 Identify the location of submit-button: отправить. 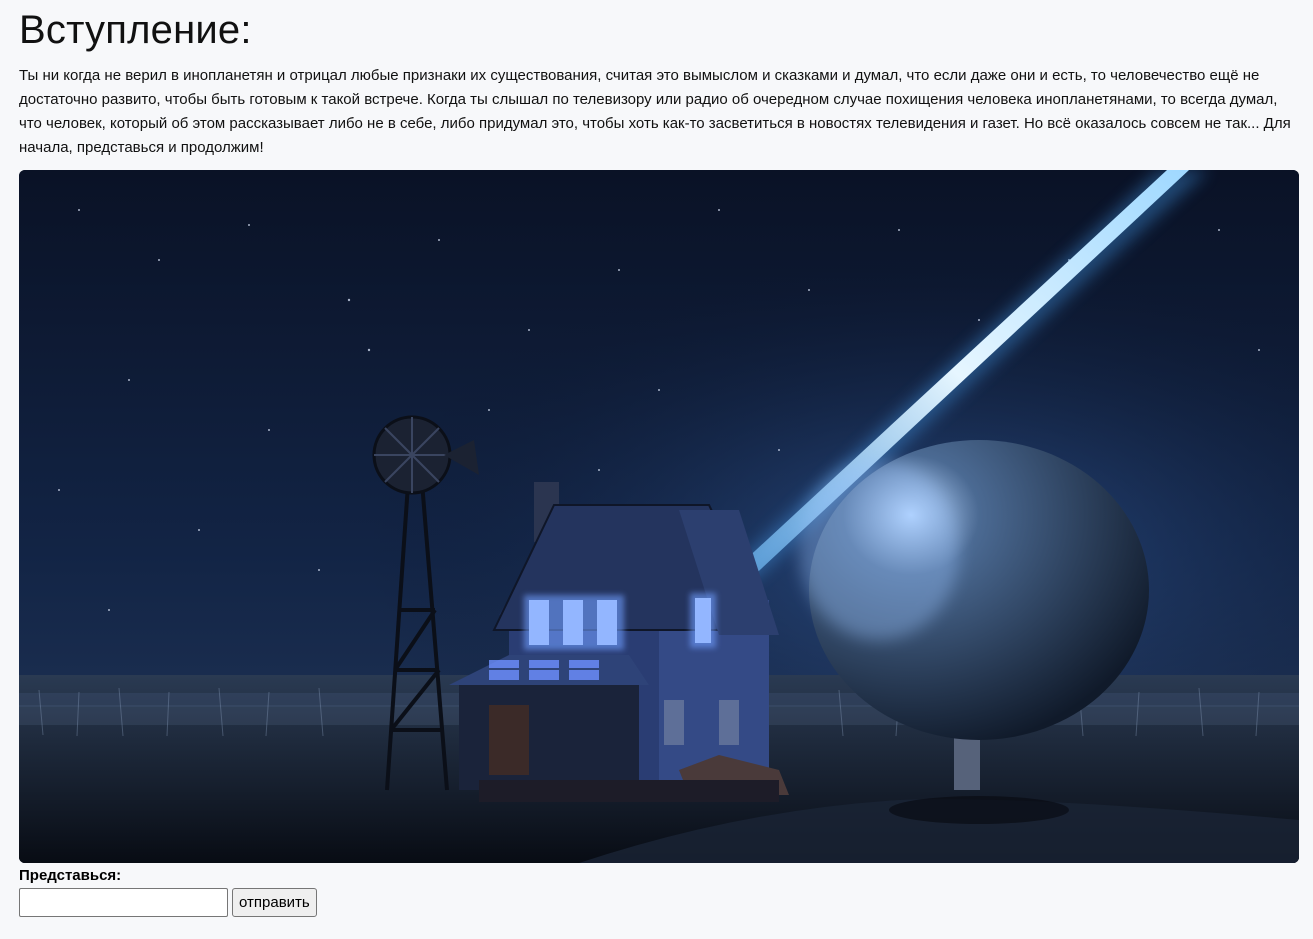
(274, 902).